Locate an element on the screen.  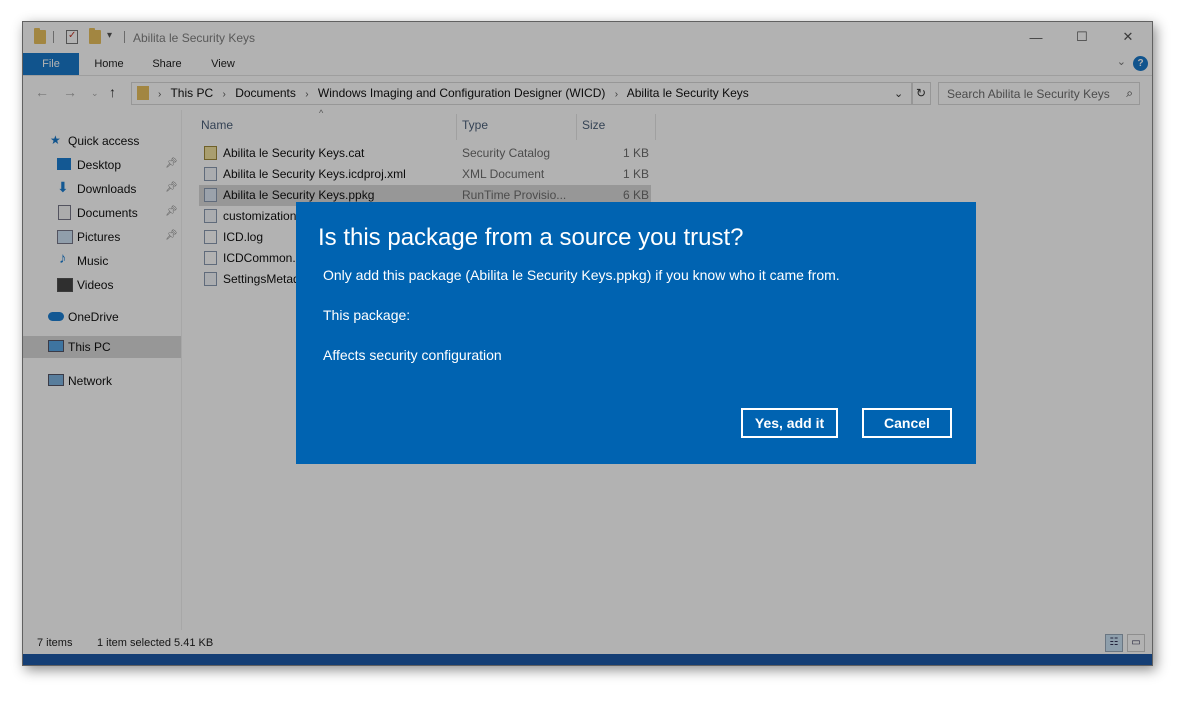
yes-add-it-button: Yes, add it is located at coordinates (789, 423).